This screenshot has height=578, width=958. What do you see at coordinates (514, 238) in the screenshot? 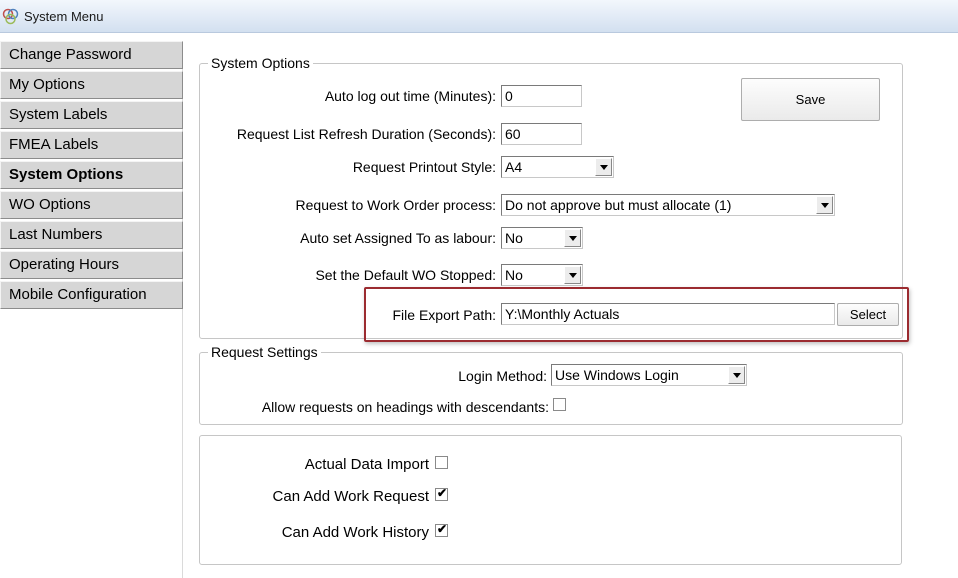
I see `auto-assigned-value: No` at bounding box center [514, 238].